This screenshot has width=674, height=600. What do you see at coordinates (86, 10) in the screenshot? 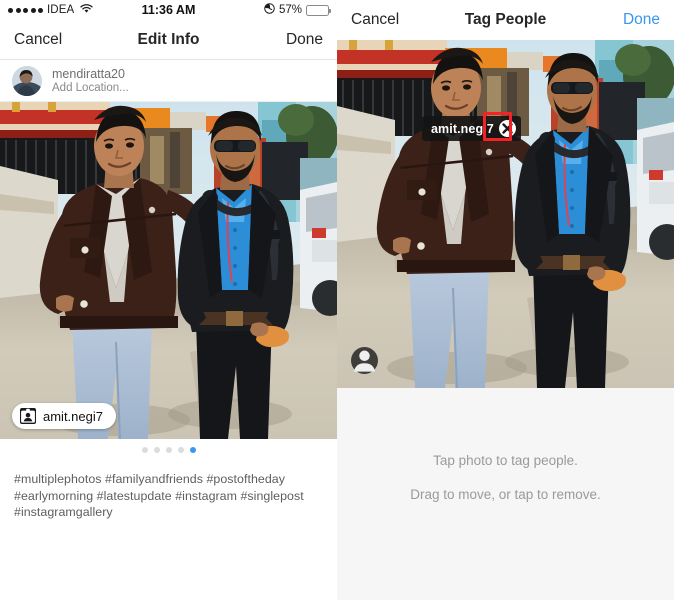
I see `wifi-icon` at bounding box center [86, 10].